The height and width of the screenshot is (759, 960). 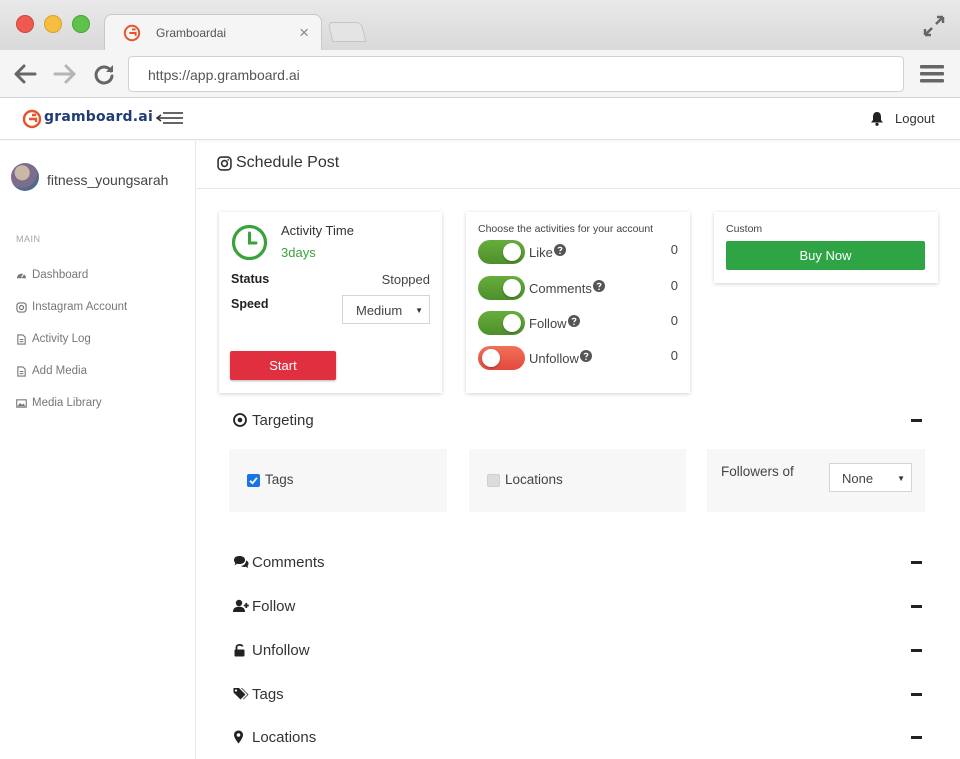 What do you see at coordinates (268, 694) in the screenshot?
I see `tags-section-title: Tags` at bounding box center [268, 694].